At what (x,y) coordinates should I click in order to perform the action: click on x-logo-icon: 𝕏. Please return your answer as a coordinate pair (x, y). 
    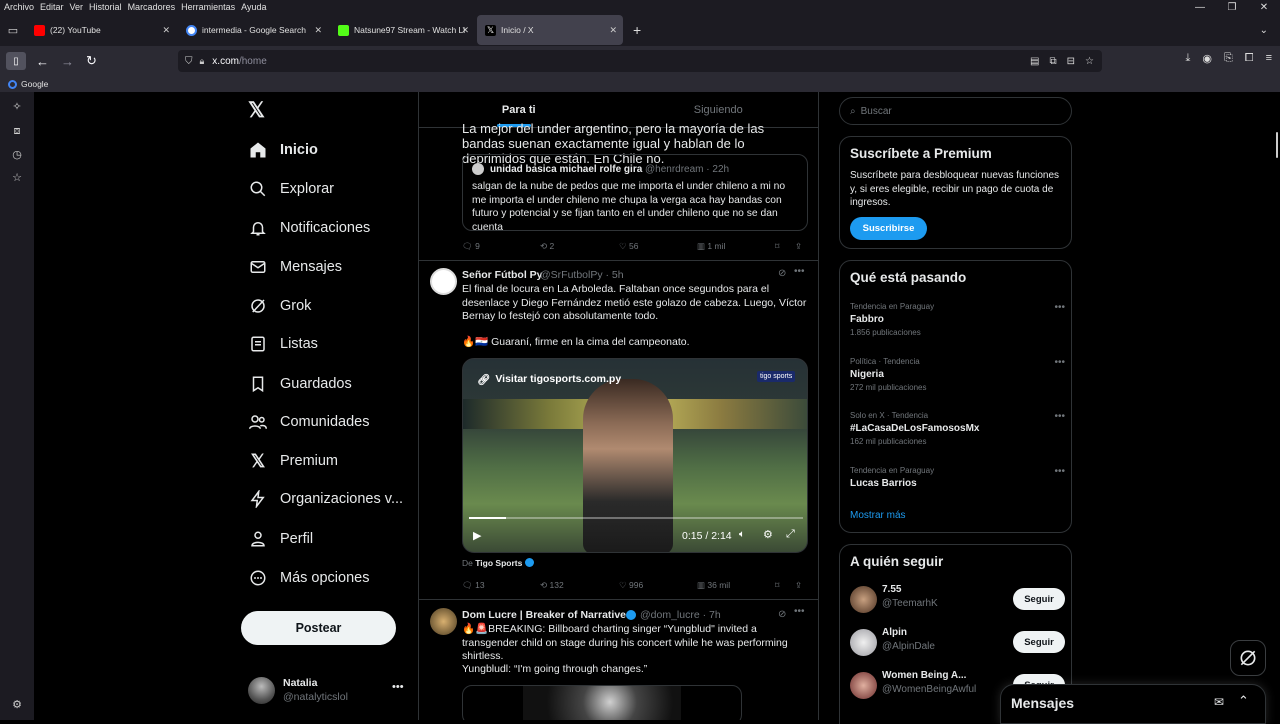
    Looking at the image, I should click on (258, 111).